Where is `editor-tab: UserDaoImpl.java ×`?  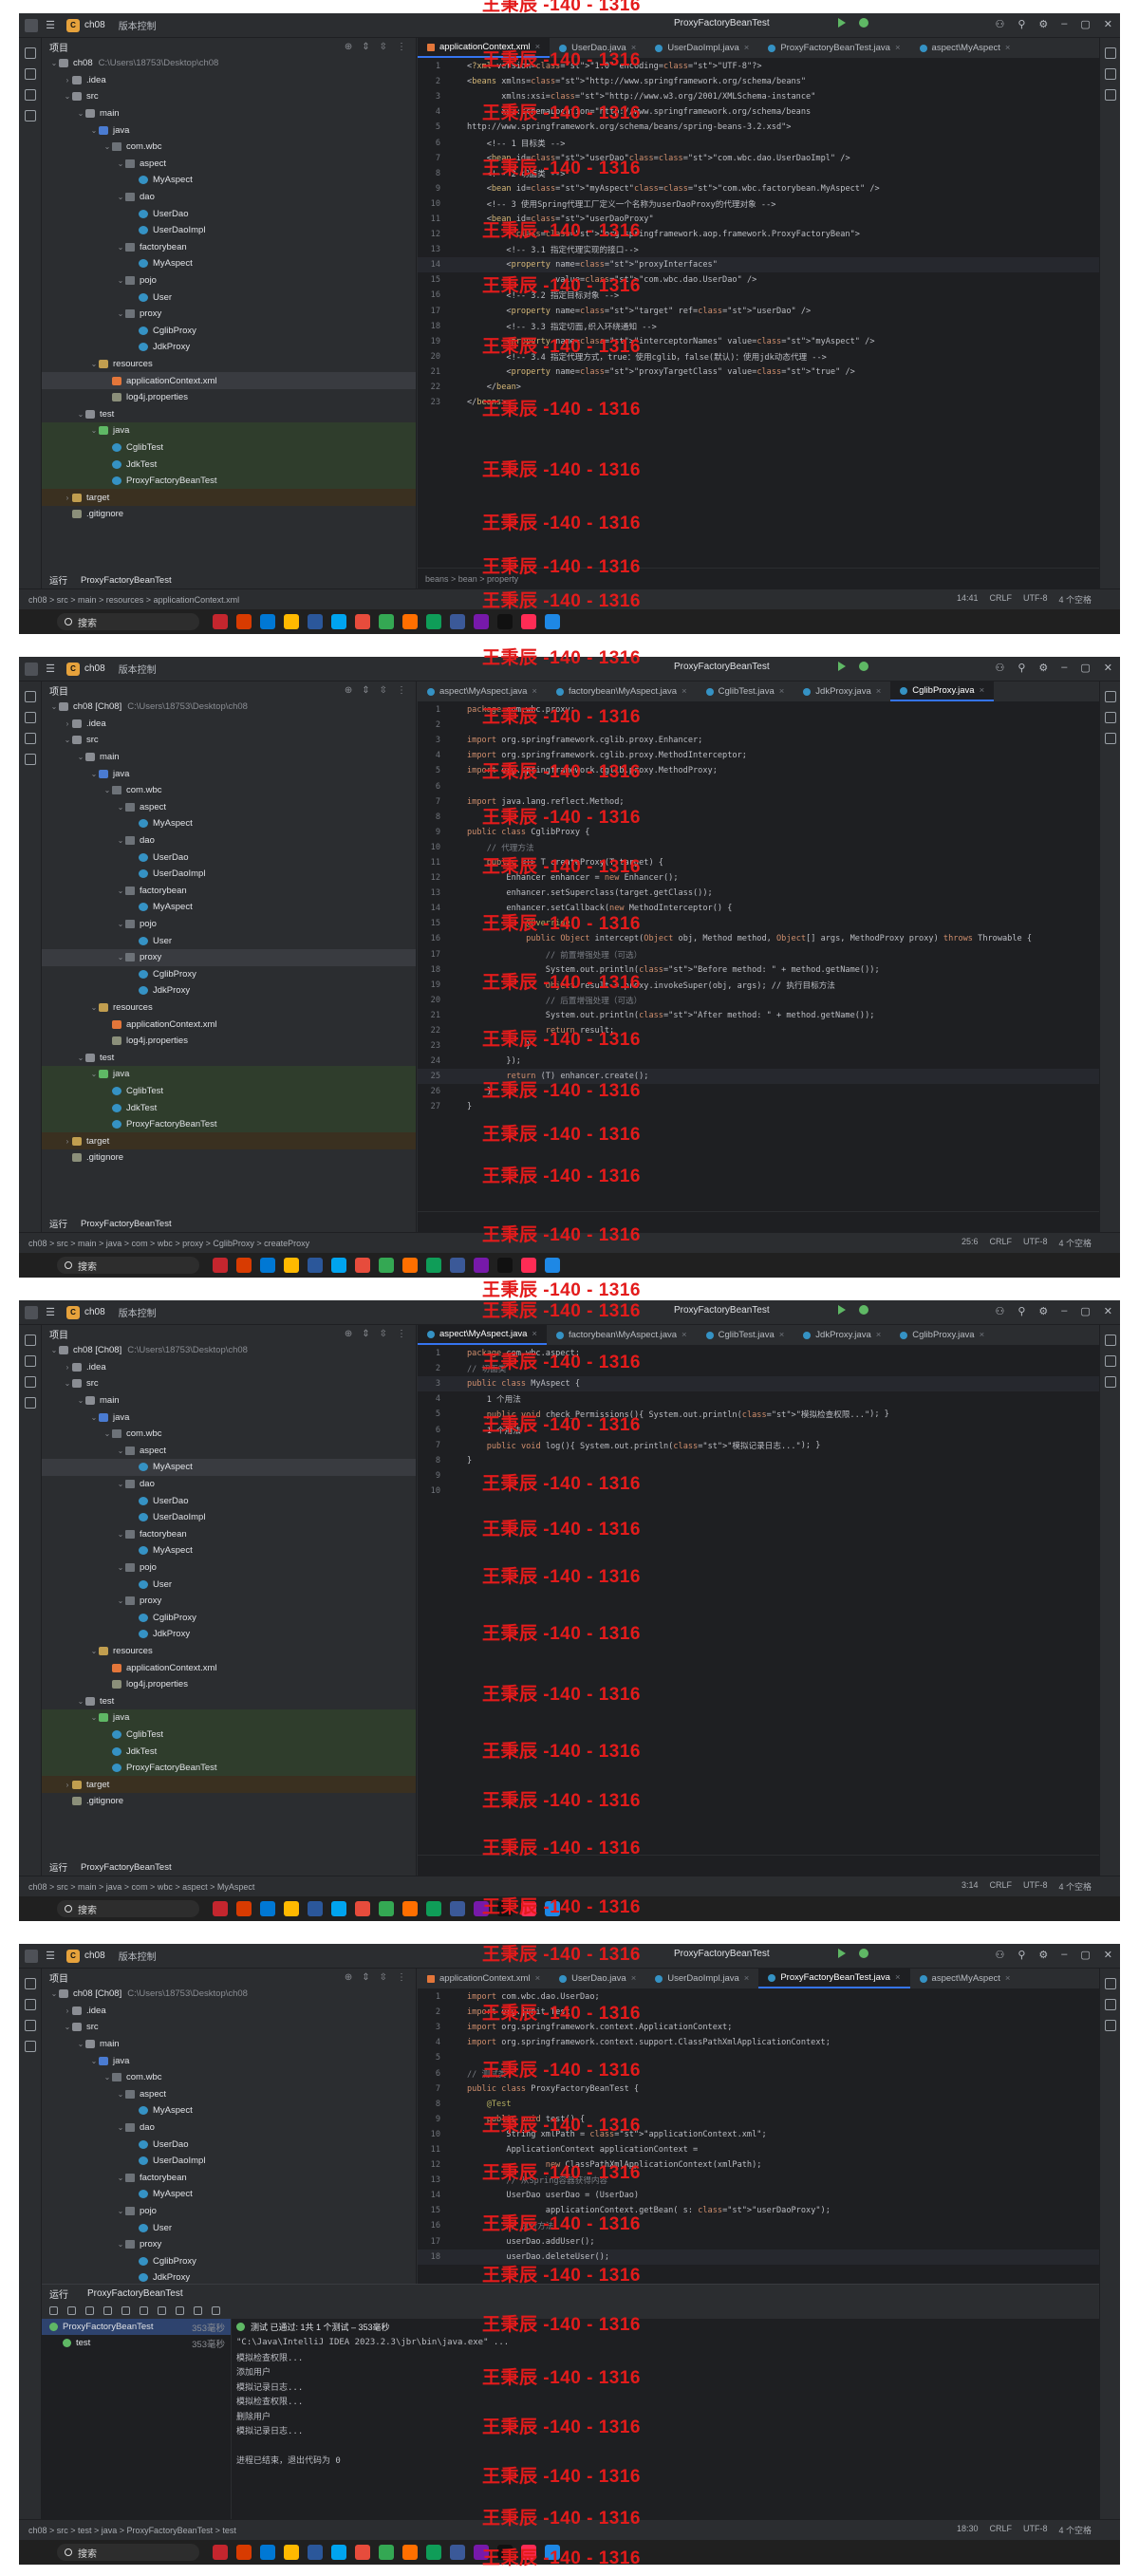 editor-tab: UserDaoImpl.java × is located at coordinates (701, 1979).